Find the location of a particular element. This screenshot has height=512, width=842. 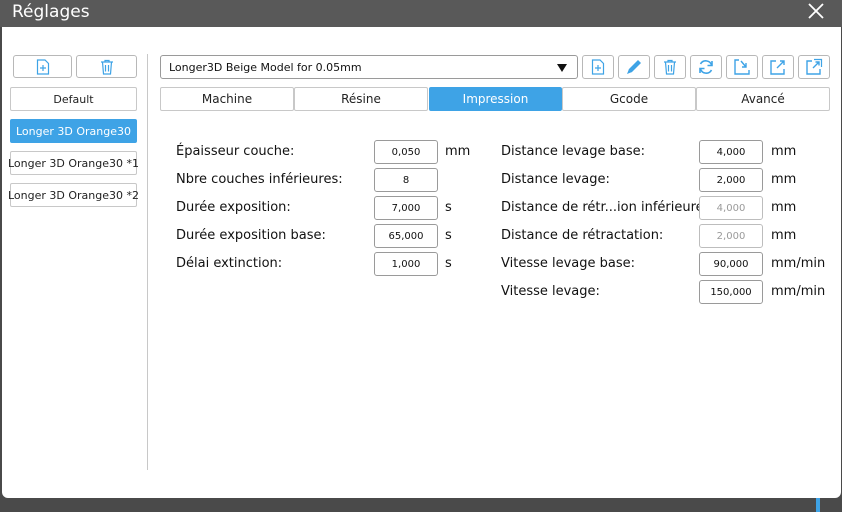

import-icon is located at coordinates (742, 67).